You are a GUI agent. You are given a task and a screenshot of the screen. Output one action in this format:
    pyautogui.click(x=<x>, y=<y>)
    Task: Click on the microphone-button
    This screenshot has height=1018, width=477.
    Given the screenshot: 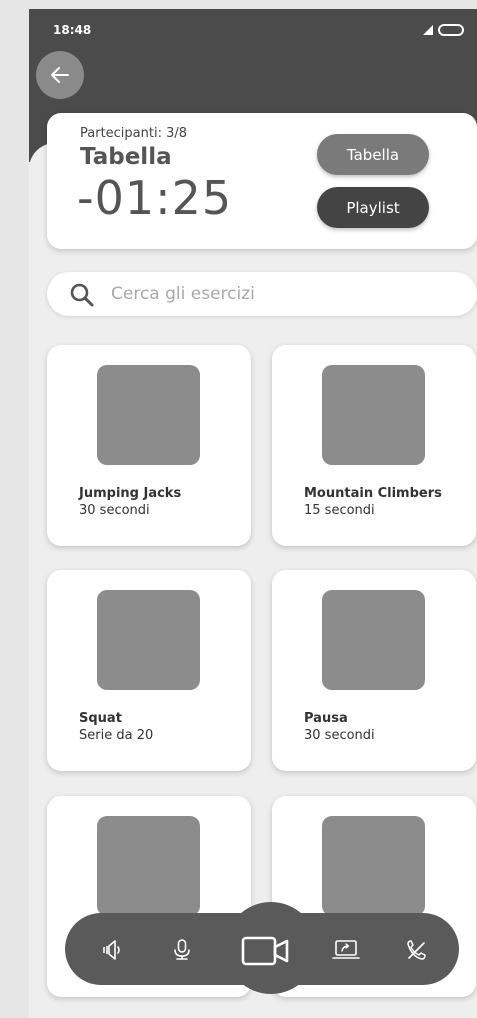 What is the action you would take?
    pyautogui.click(x=182, y=950)
    